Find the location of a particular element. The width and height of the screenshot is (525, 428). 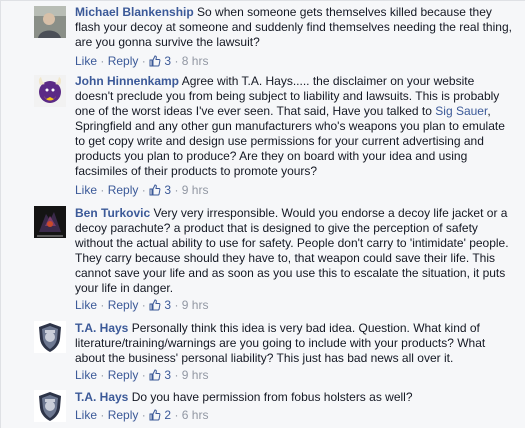

like-count-number: 2 is located at coordinates (168, 415).